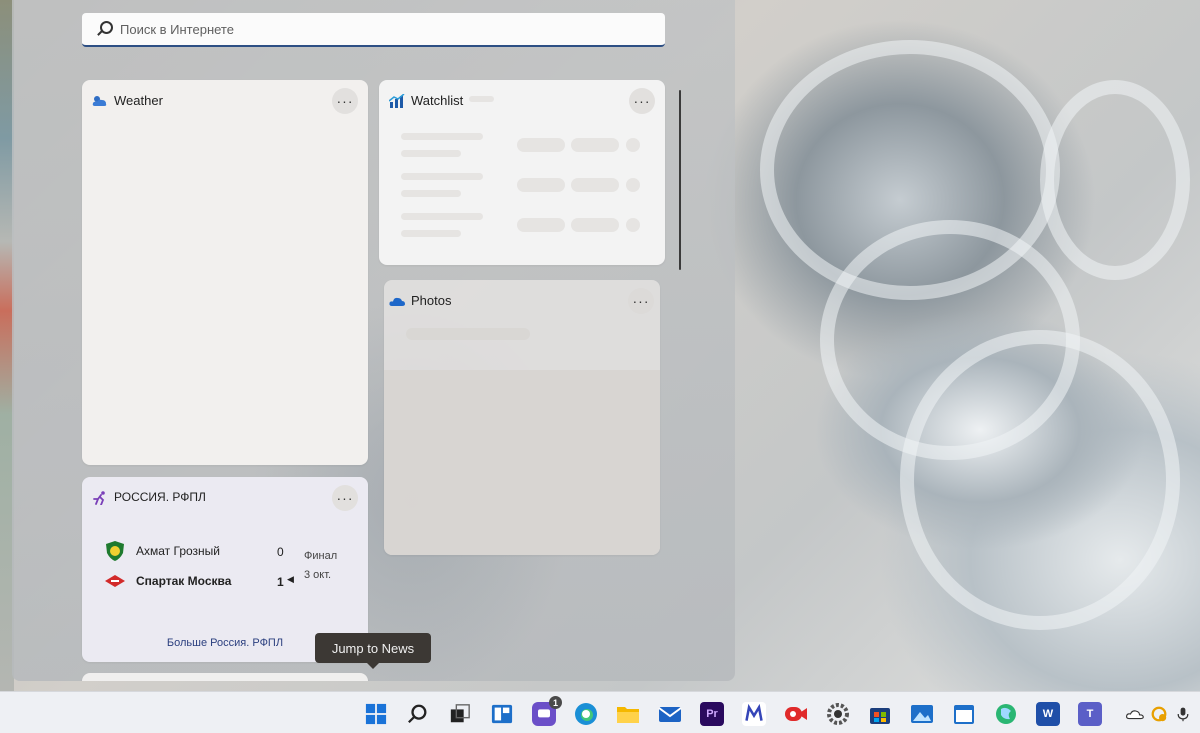 The width and height of the screenshot is (1200, 733). What do you see at coordinates (115, 581) in the screenshot?
I see `spartak-logo-icon` at bounding box center [115, 581].